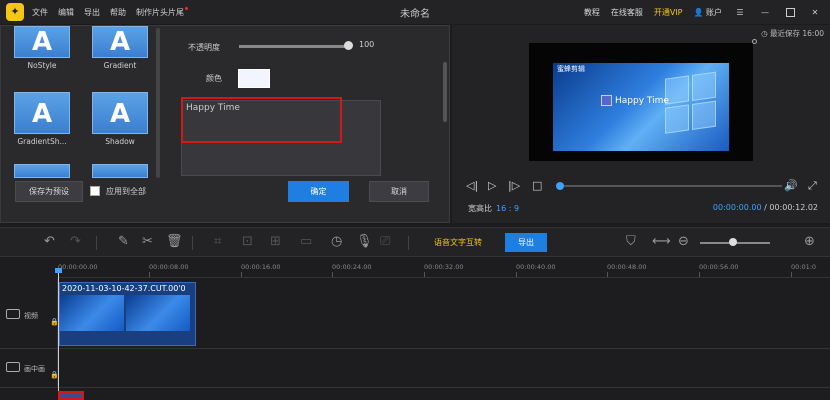 This screenshot has height=400, width=830. What do you see at coordinates (692, 105) in the screenshot?
I see `windows-logo-graphic` at bounding box center [692, 105].